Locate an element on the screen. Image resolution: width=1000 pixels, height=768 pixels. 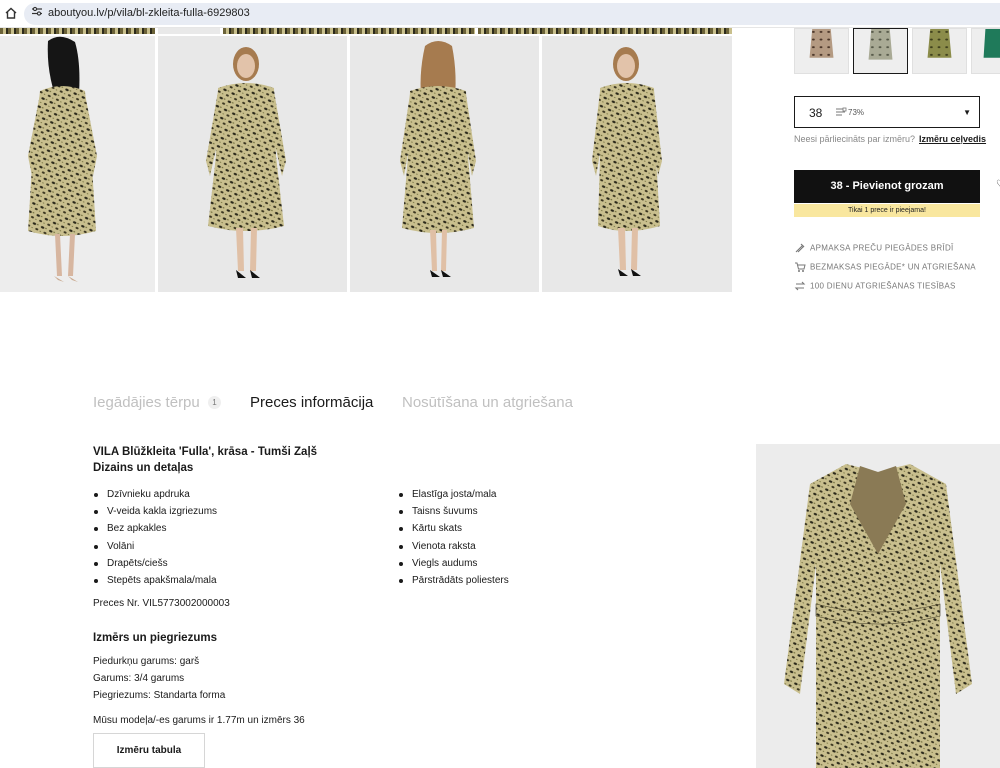
cart-delivery-icon is located at coordinates (800, 267).